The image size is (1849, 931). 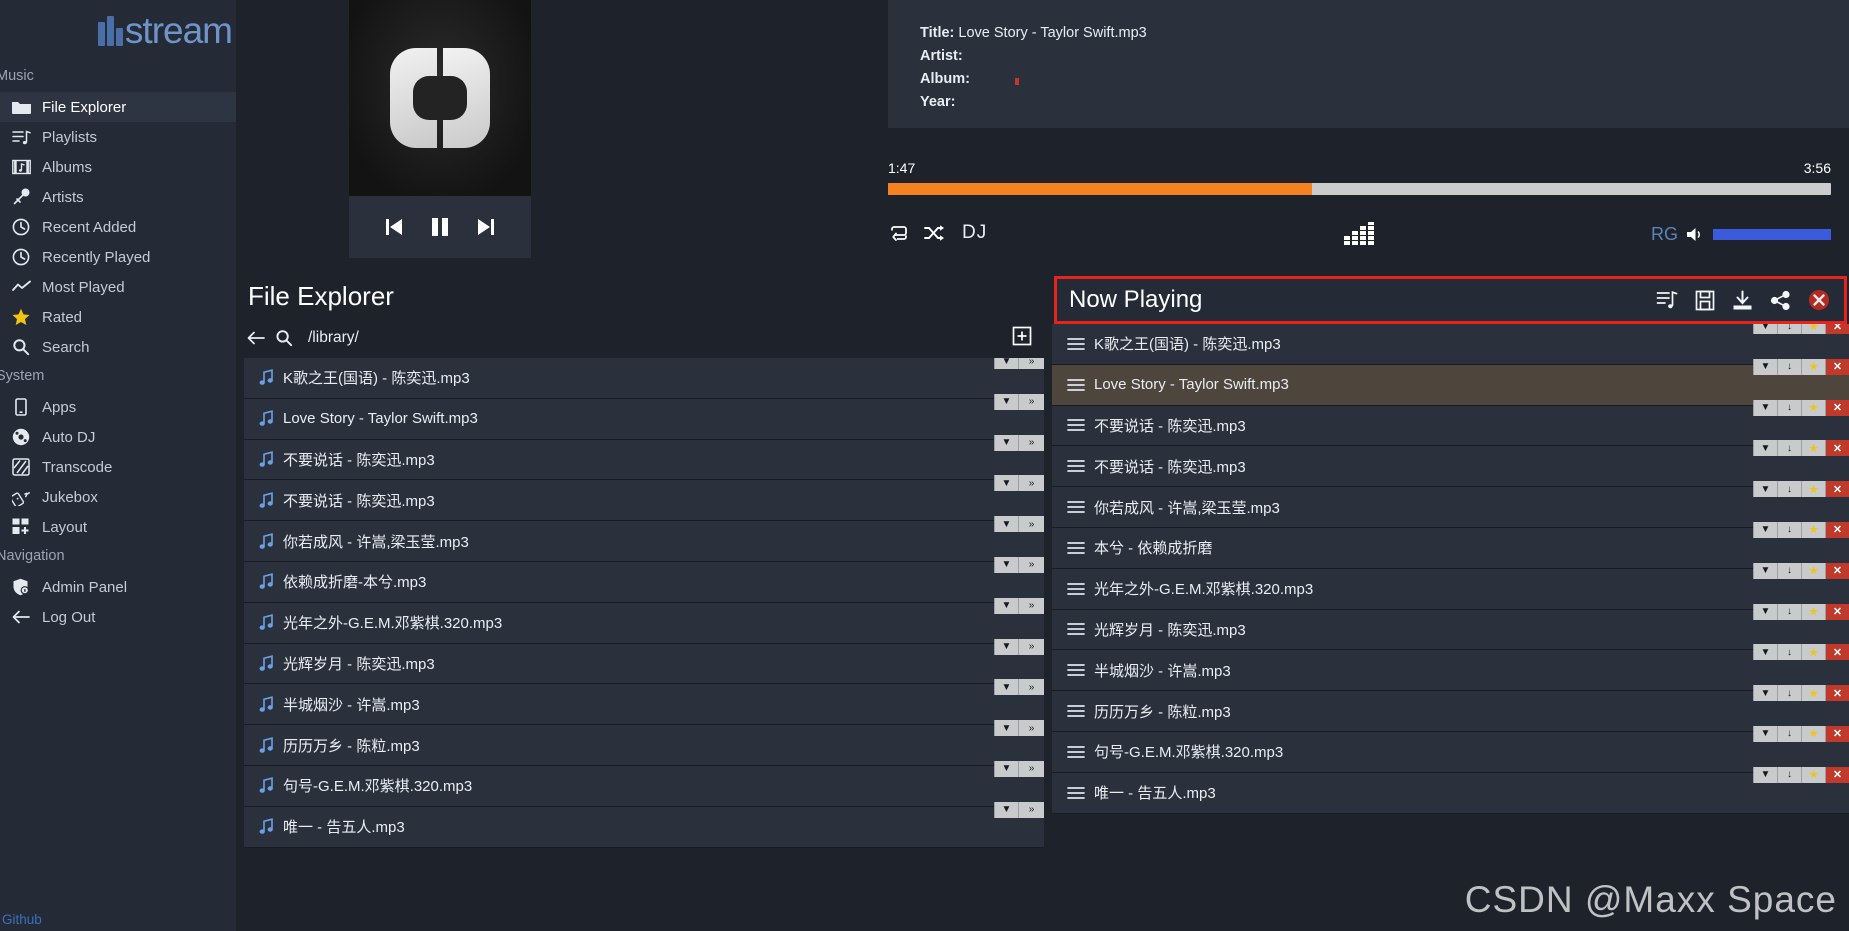 What do you see at coordinates (284, 338) in the screenshot?
I see `search-icon` at bounding box center [284, 338].